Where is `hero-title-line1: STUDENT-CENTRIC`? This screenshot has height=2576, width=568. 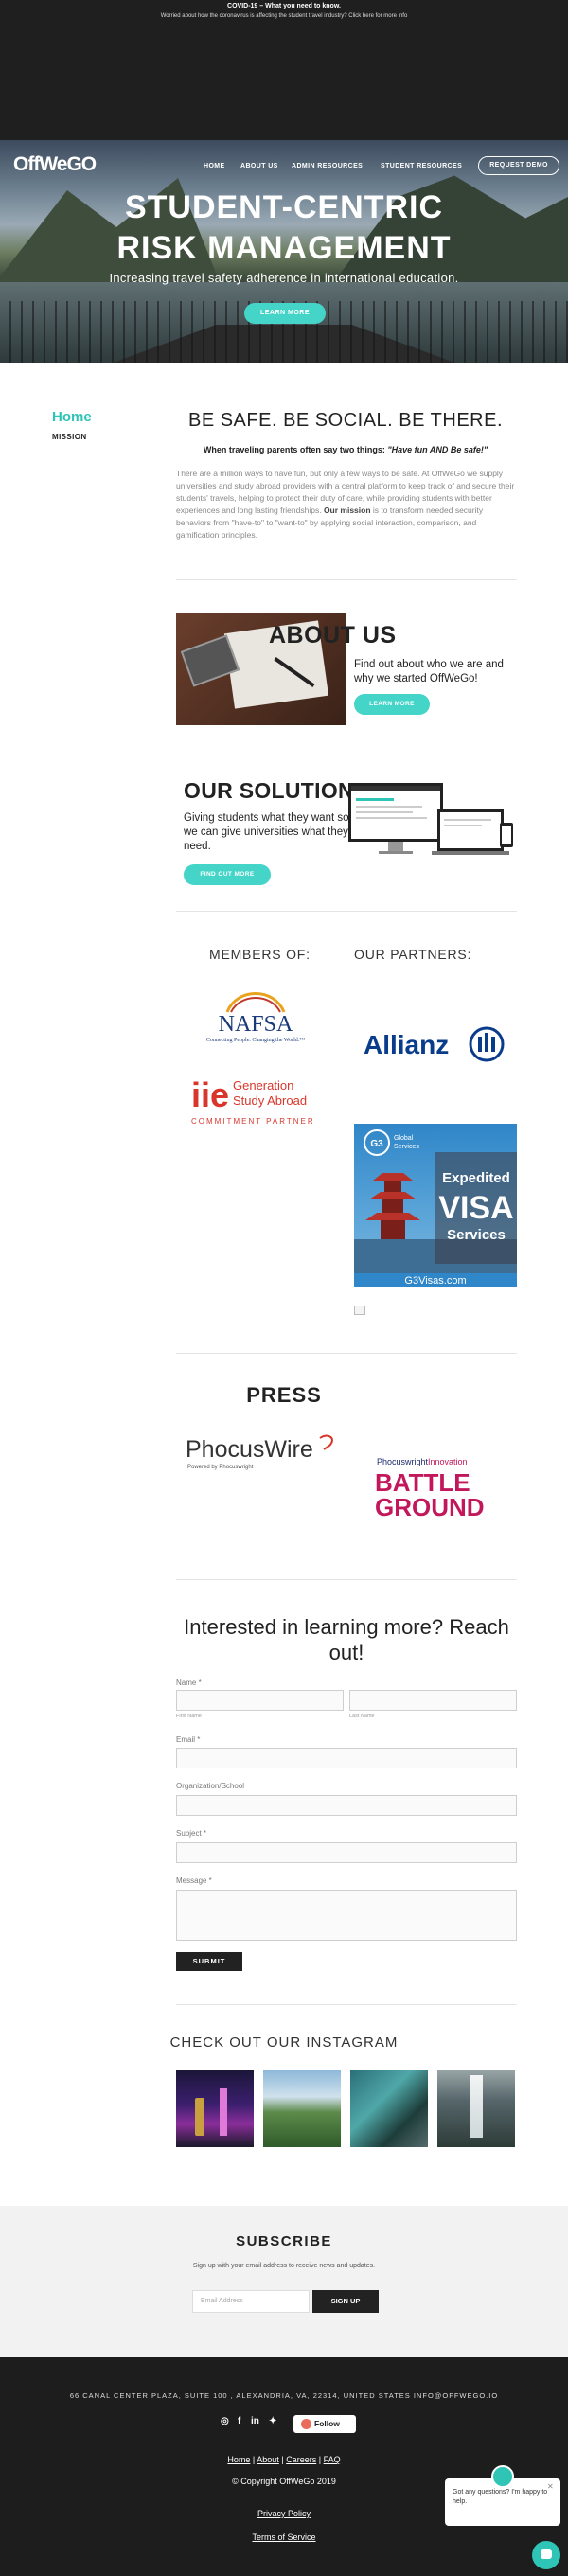 hero-title-line1: STUDENT-CENTRIC is located at coordinates (284, 207).